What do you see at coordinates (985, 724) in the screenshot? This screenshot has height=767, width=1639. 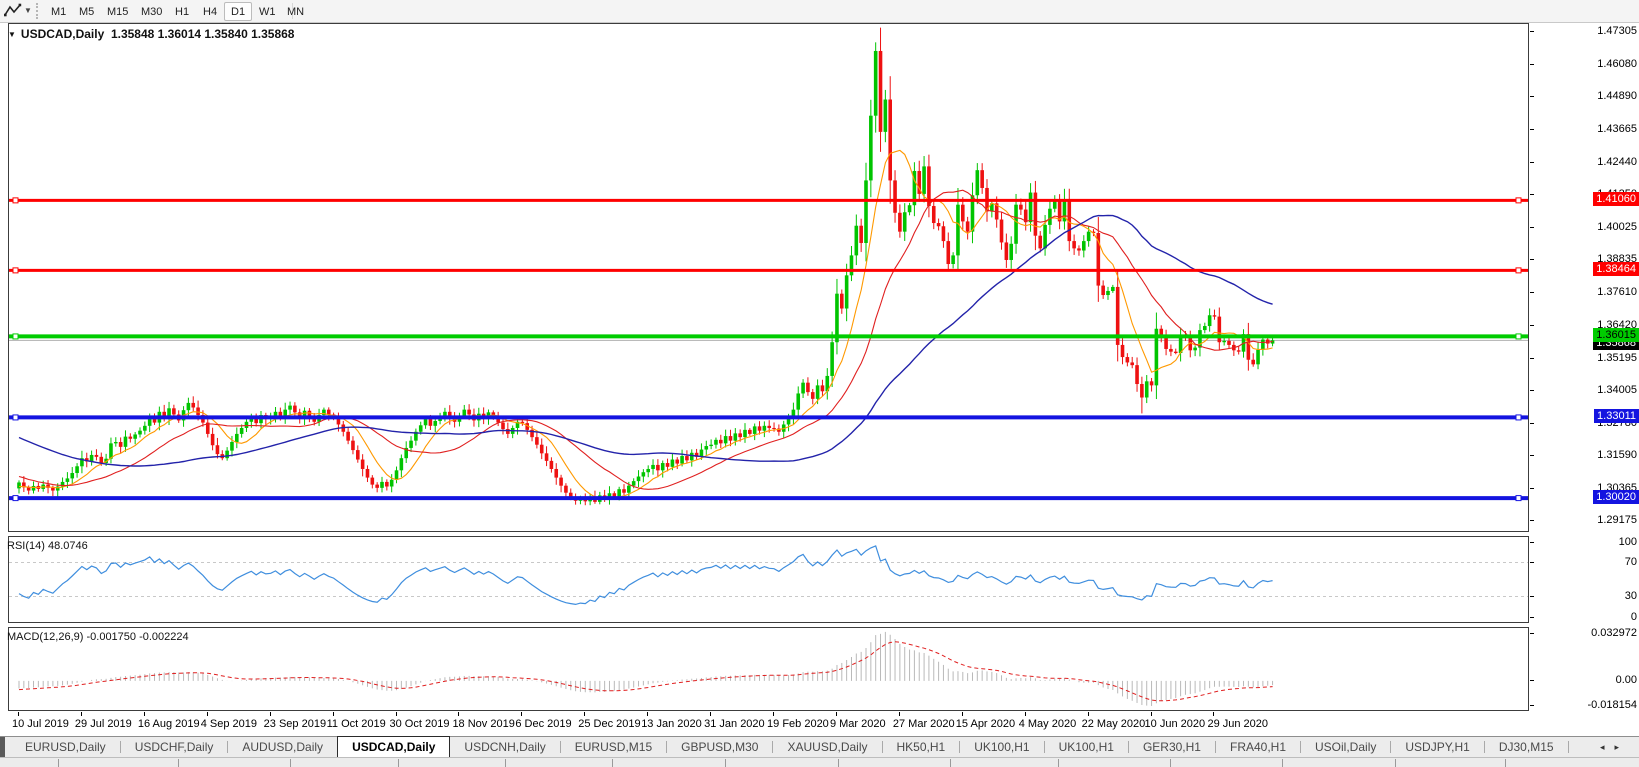 I see `time-axis-label: 15 Apr 2020` at bounding box center [985, 724].